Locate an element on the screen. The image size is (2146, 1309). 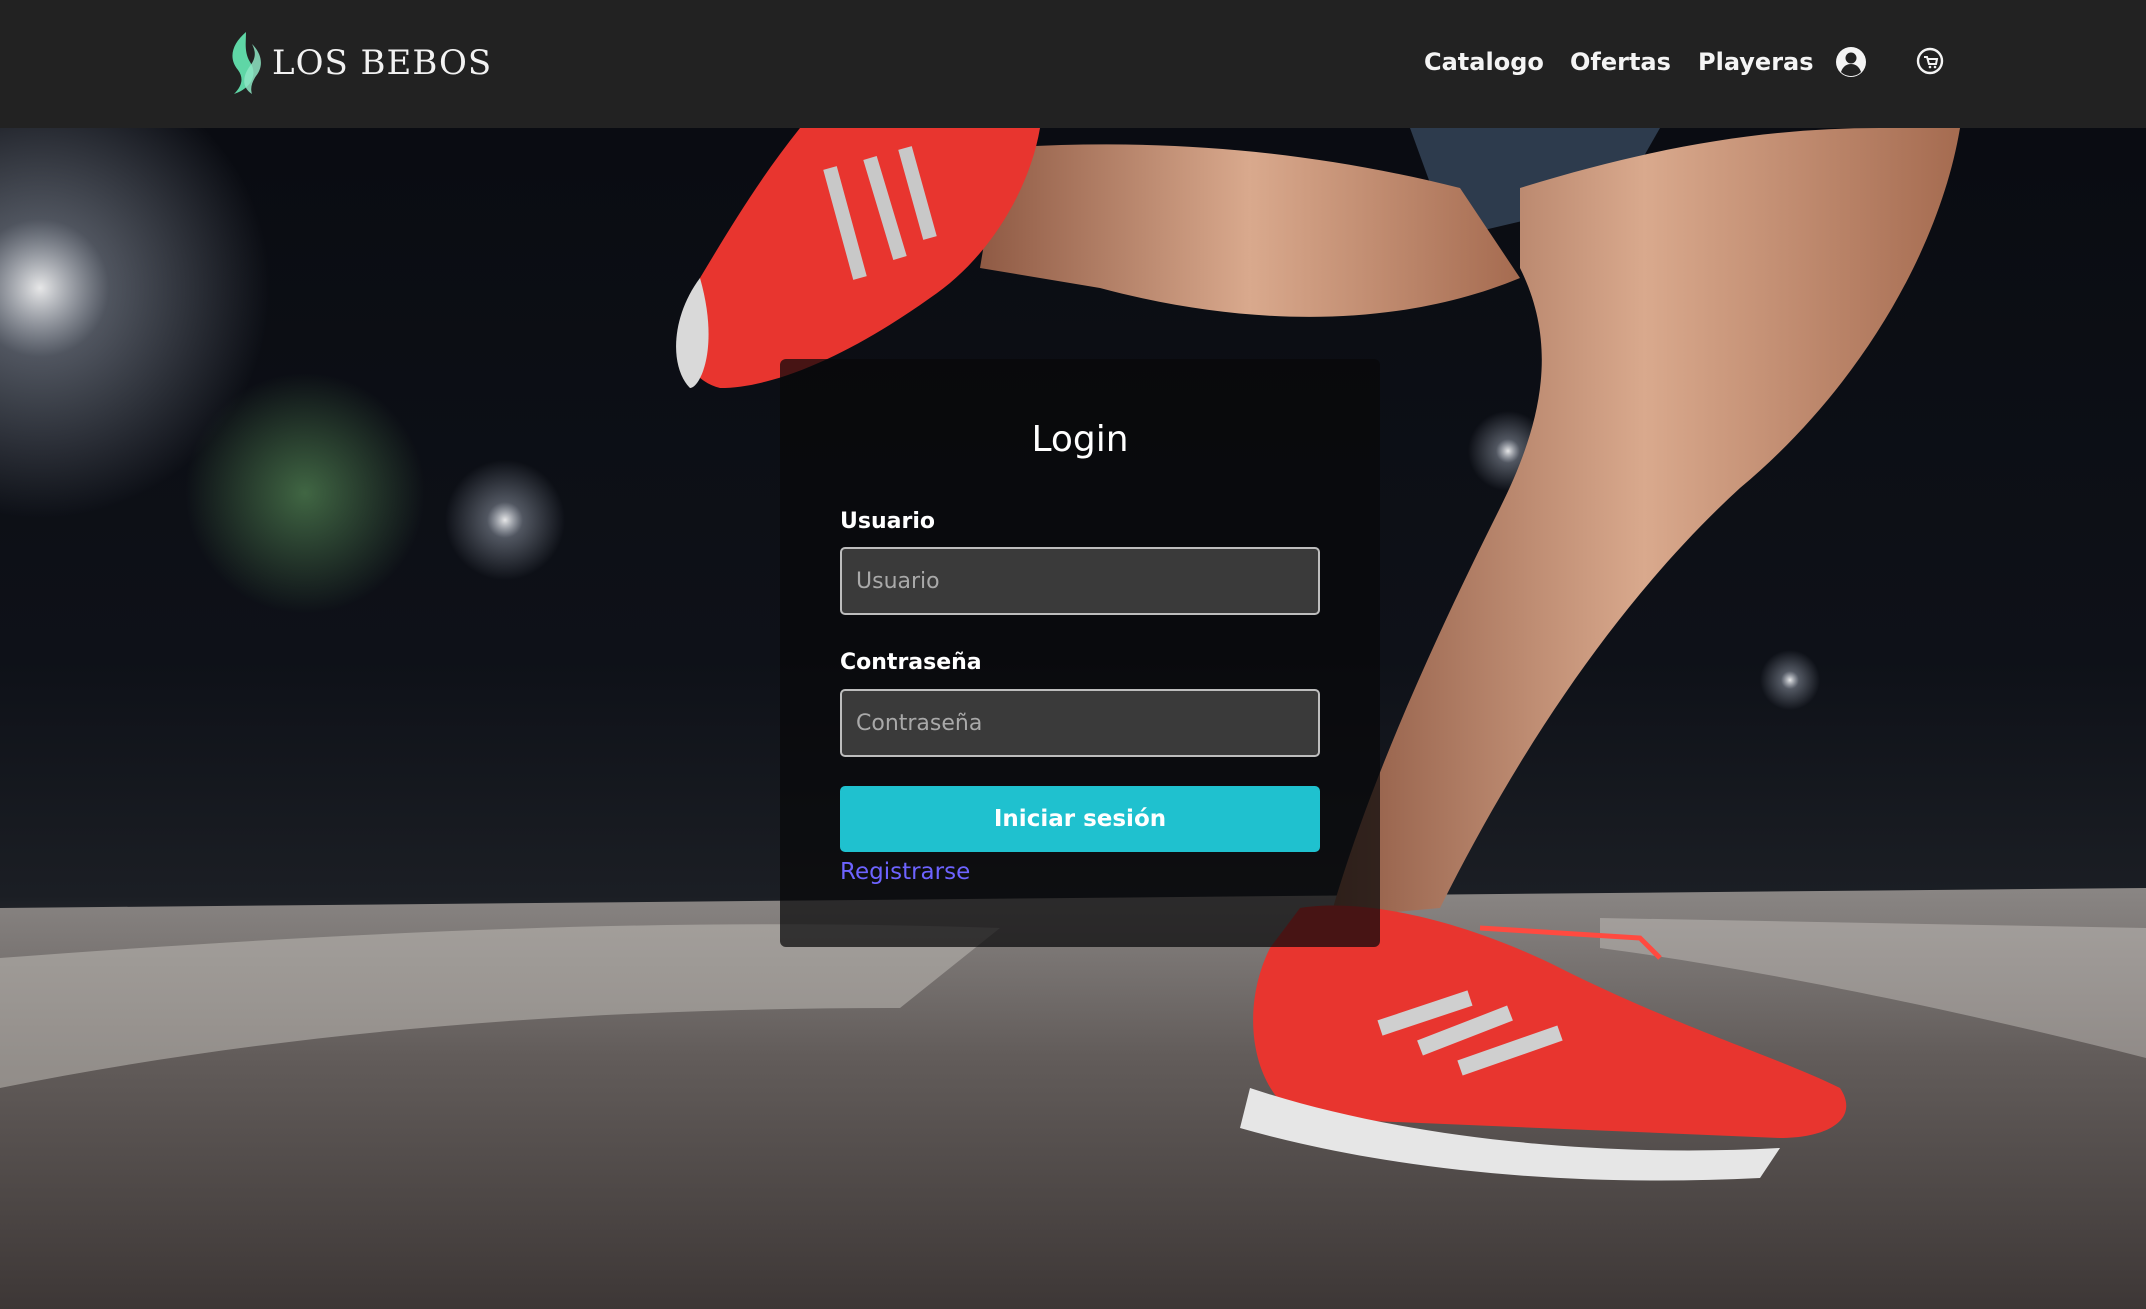
username-input is located at coordinates (1080, 581).